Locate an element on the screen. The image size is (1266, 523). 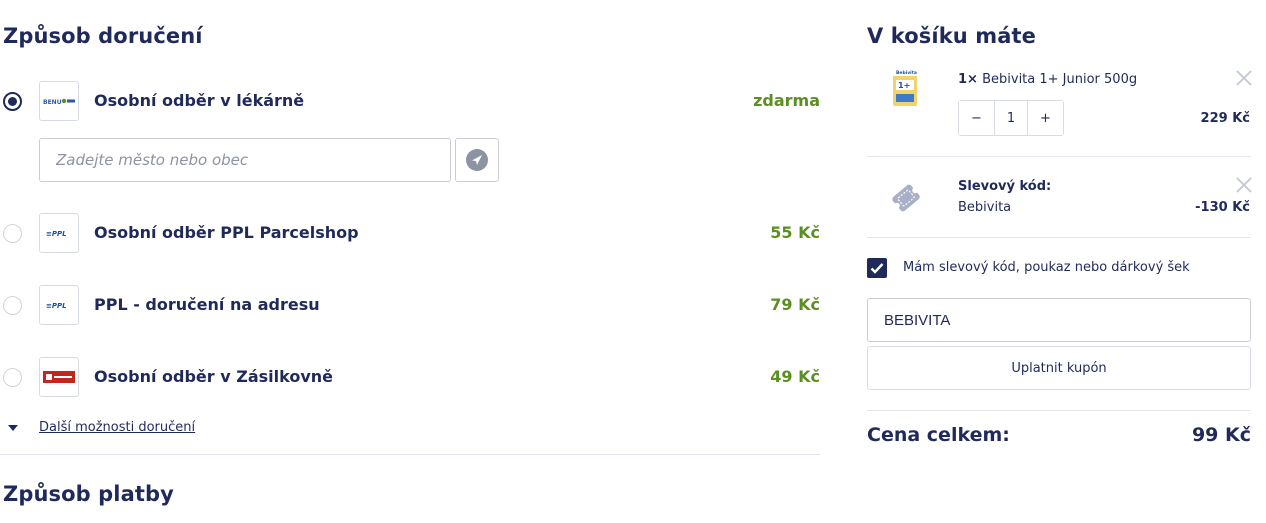
pharmacy-logo: BENU is located at coordinates (59, 101).